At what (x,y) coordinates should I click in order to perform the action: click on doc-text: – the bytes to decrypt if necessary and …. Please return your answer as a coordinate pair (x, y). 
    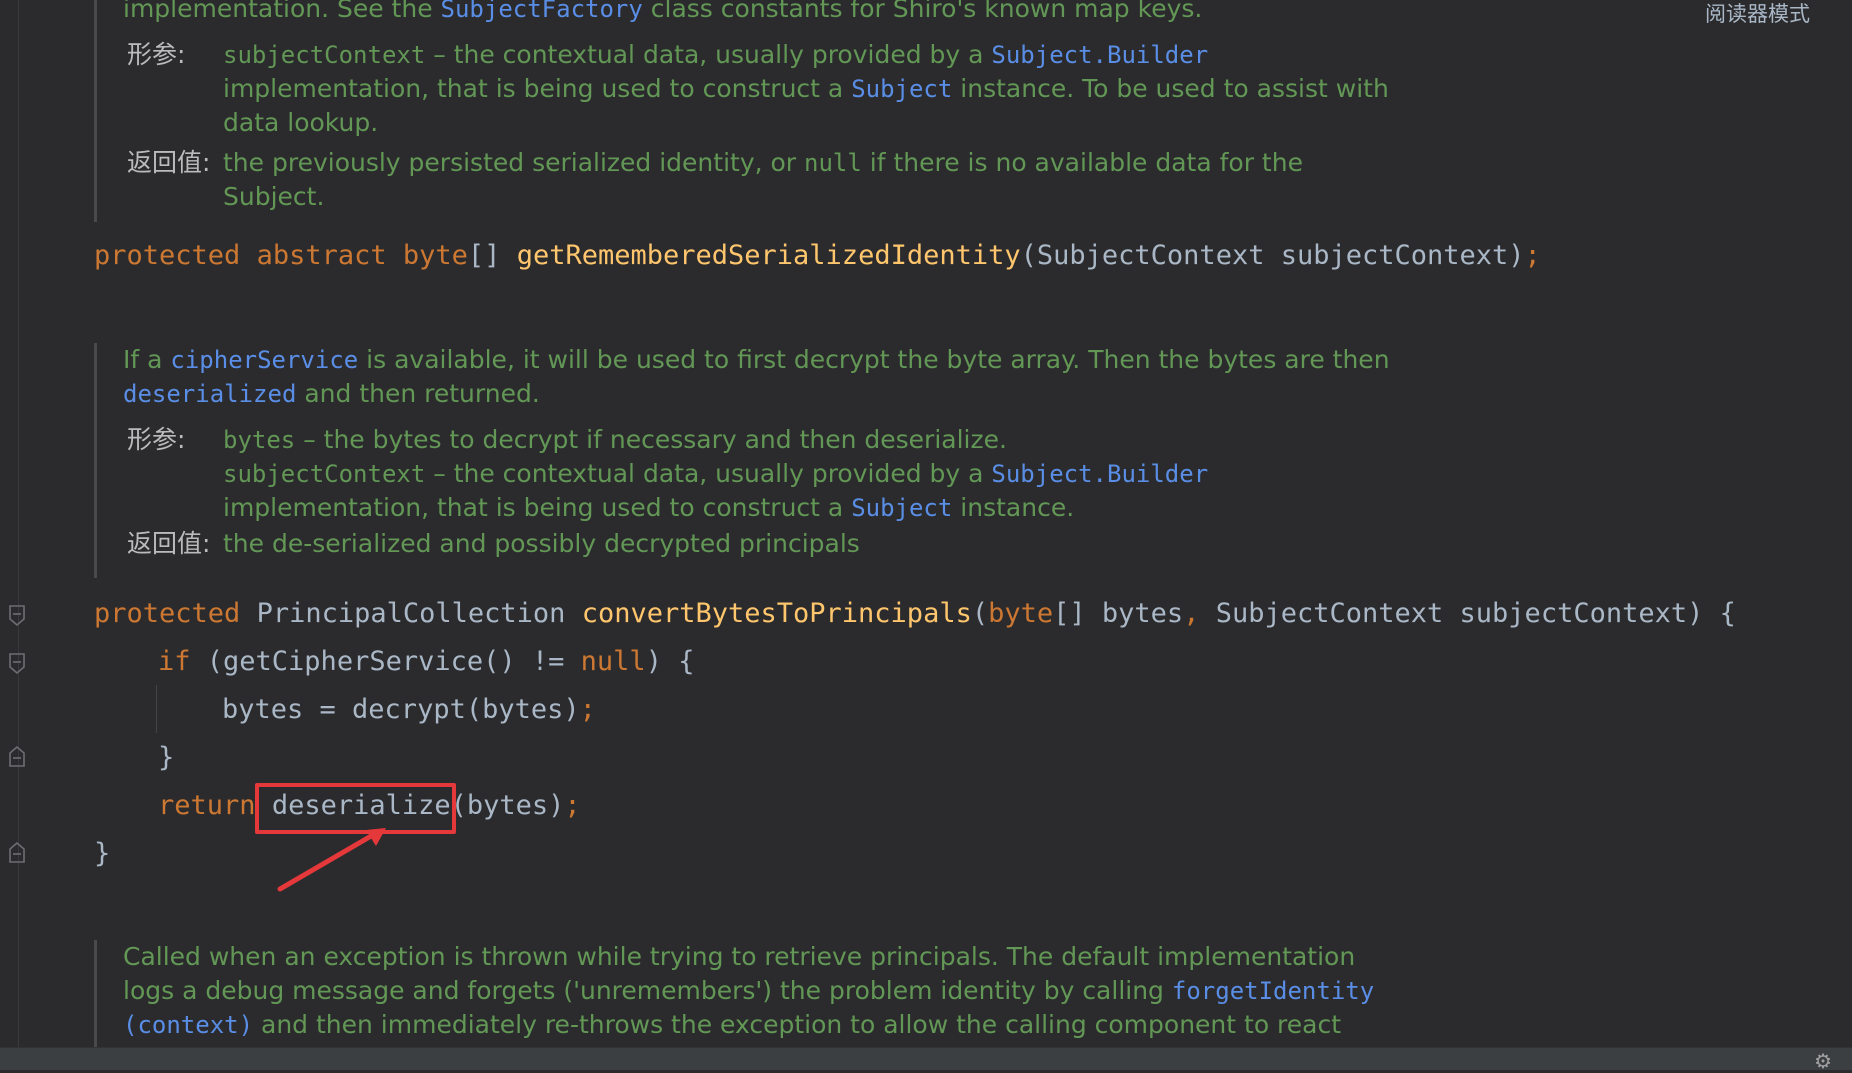
    Looking at the image, I should click on (651, 439).